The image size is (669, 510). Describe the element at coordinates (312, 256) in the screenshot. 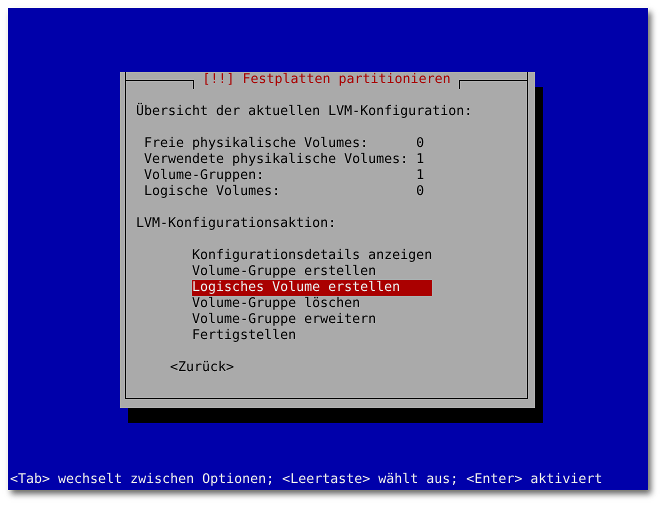

I see `menu-item: Konfigurationsdetails anzeigen` at that location.